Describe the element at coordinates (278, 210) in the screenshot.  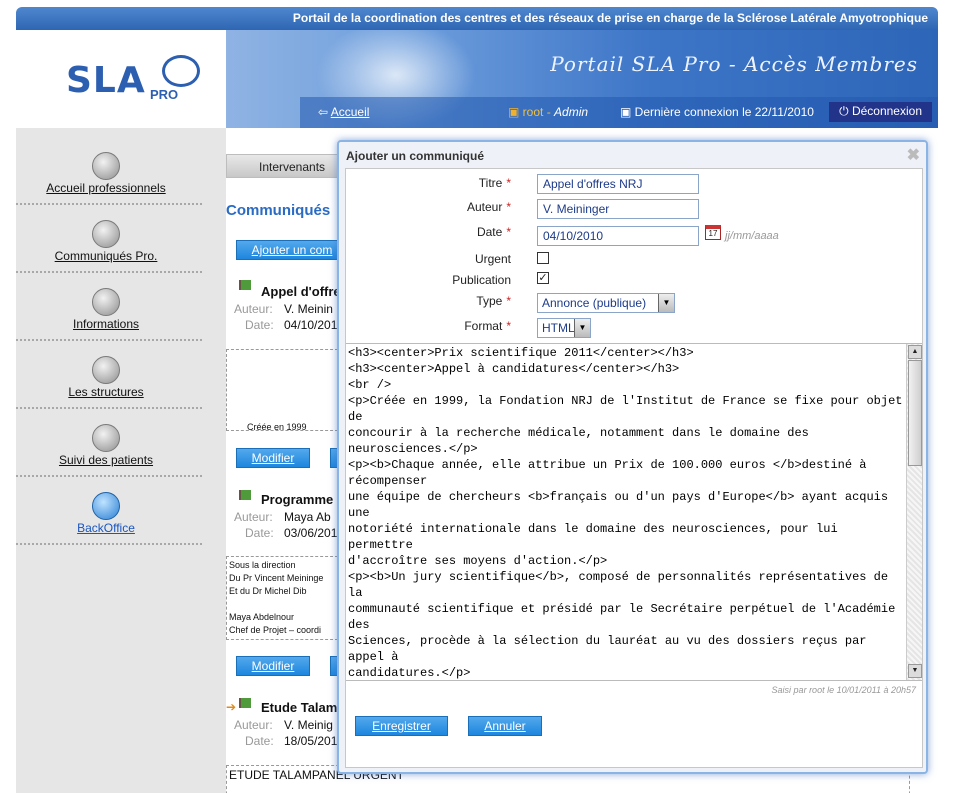
I see `section-title: Communiqués` at that location.